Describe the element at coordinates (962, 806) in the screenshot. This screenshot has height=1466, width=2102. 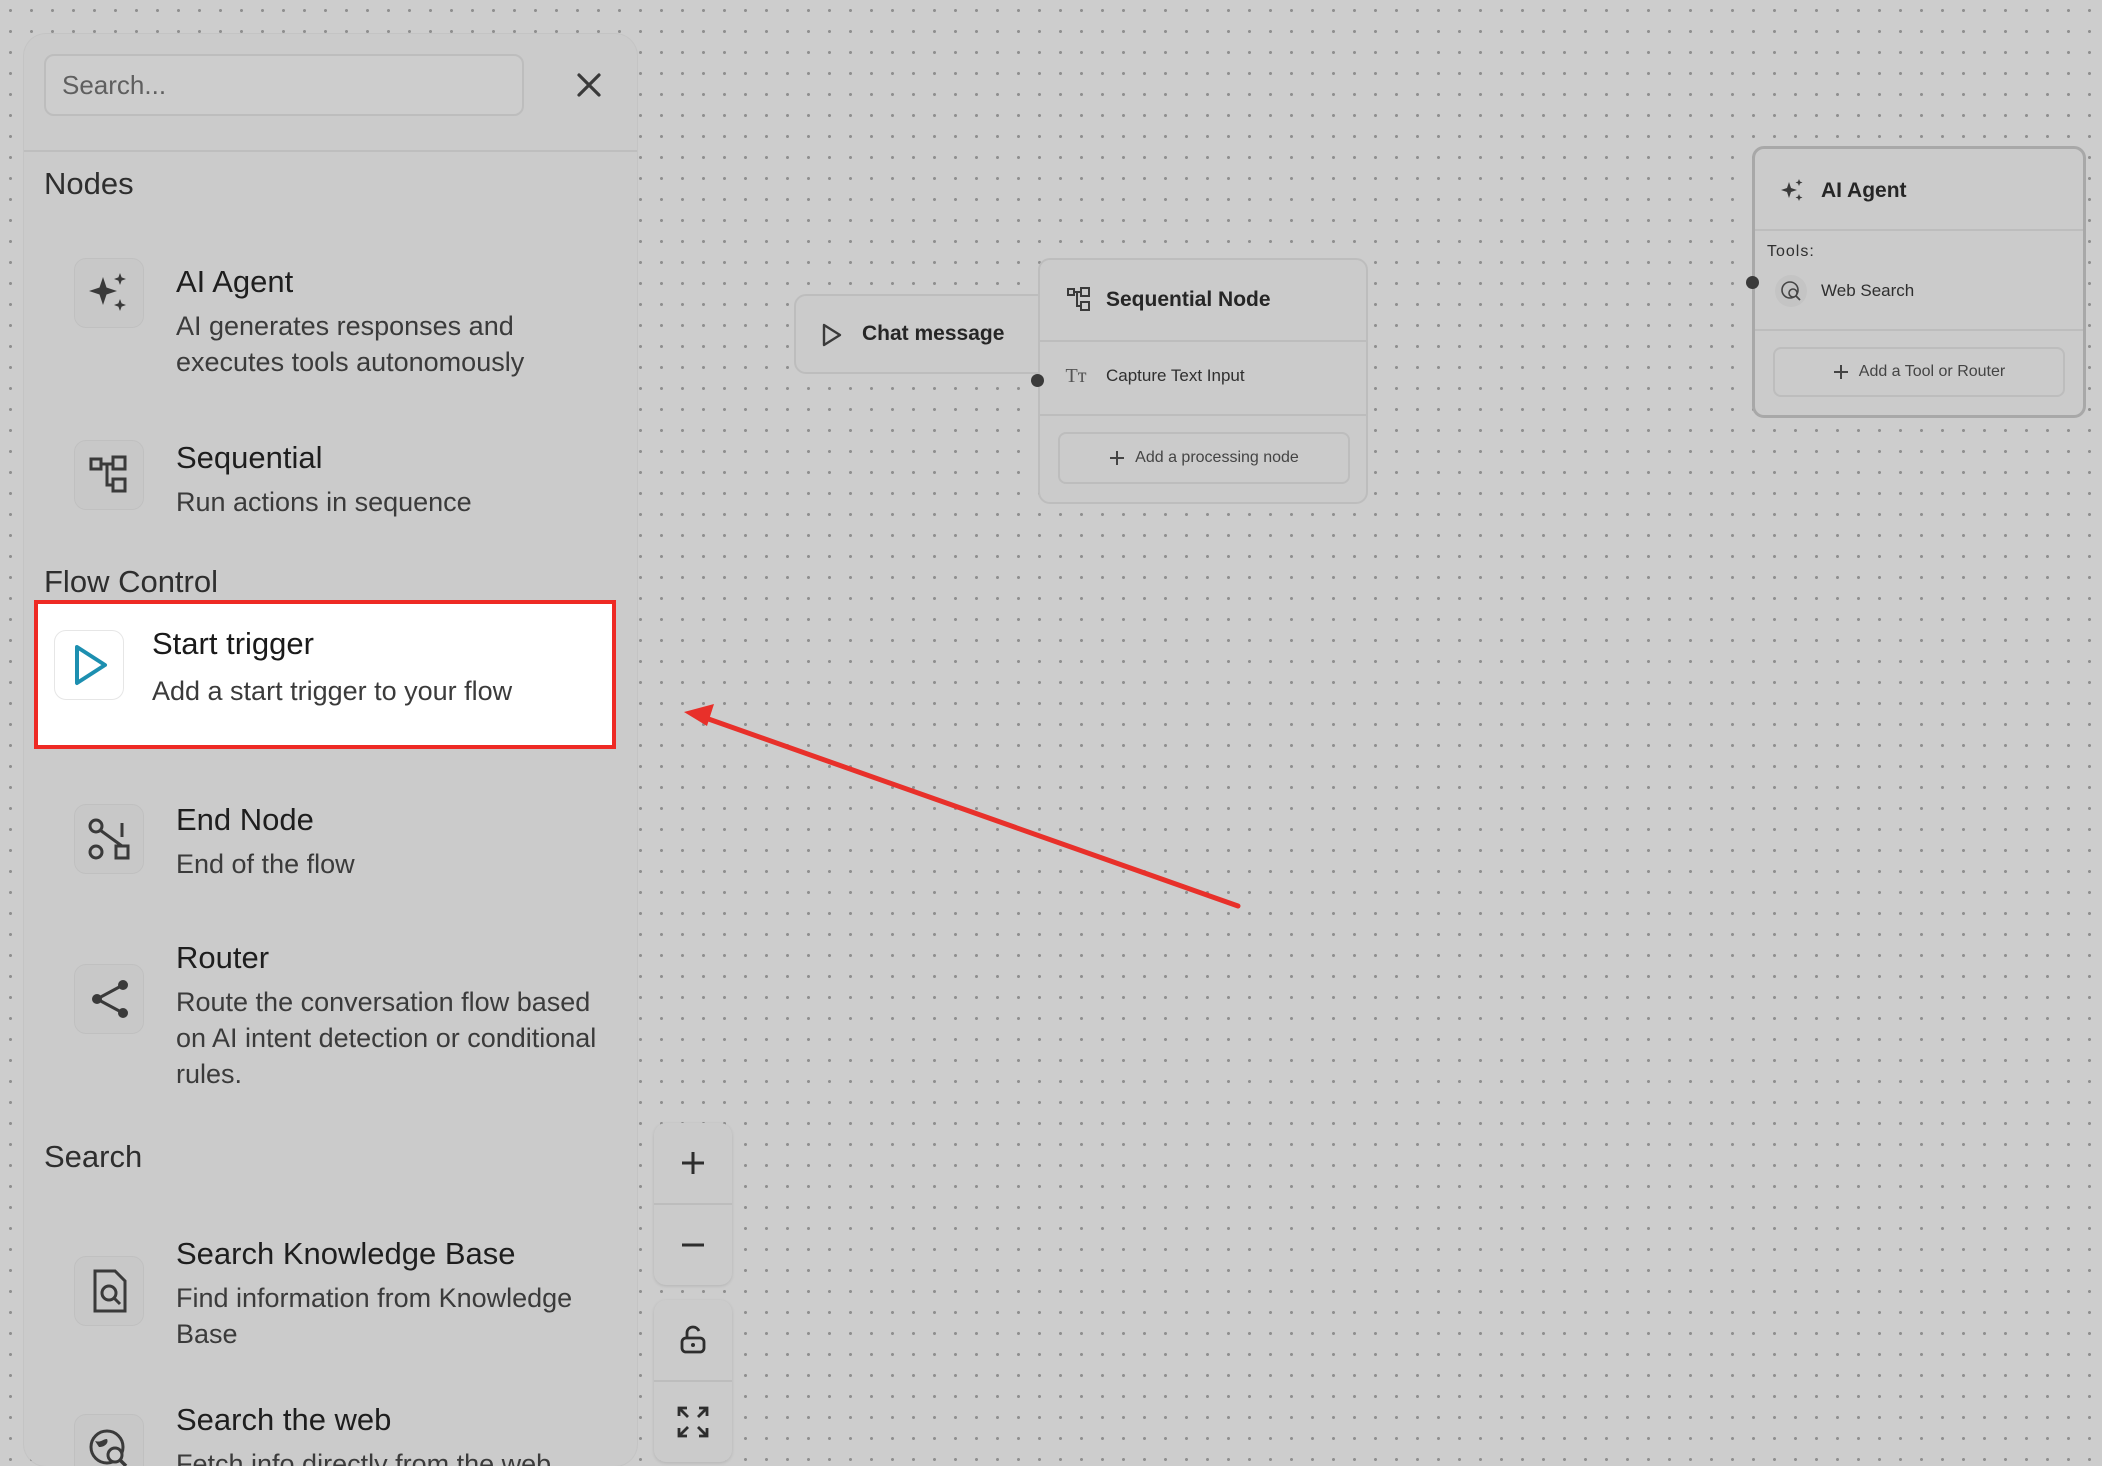
I see `annotation-arrow` at that location.